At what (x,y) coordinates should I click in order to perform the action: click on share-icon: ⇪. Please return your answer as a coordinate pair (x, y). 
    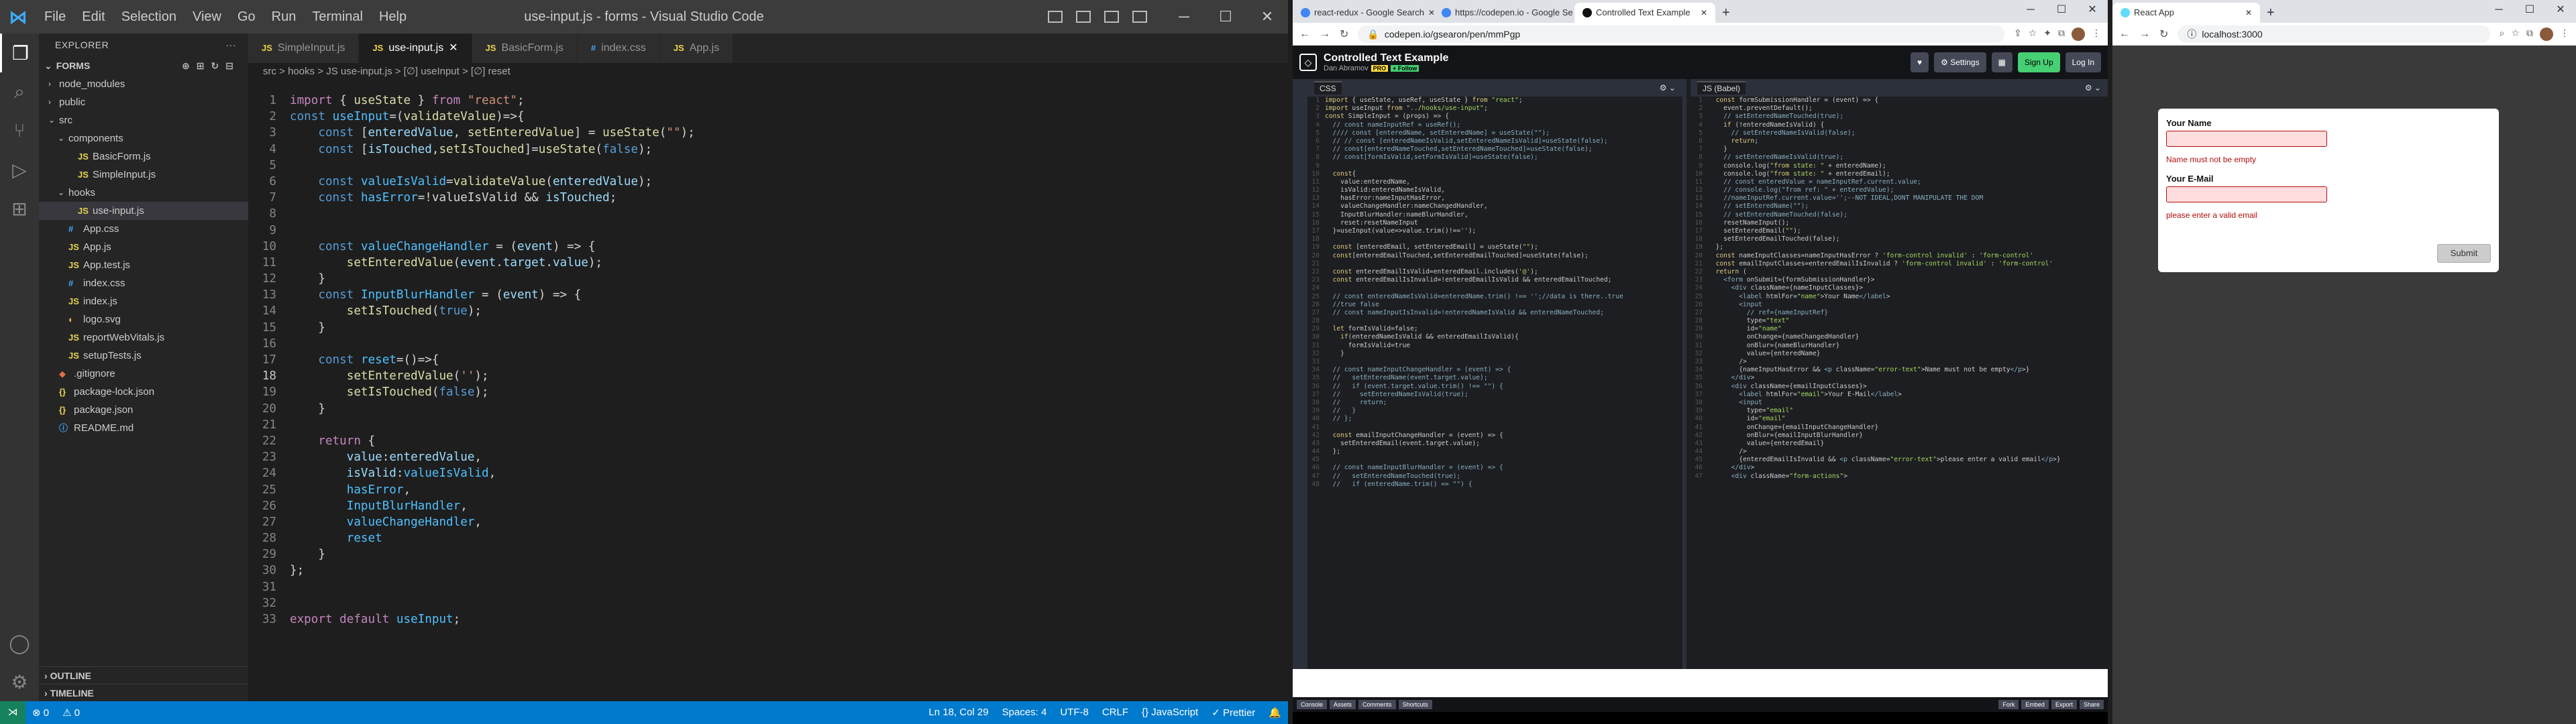
    Looking at the image, I should click on (2018, 34).